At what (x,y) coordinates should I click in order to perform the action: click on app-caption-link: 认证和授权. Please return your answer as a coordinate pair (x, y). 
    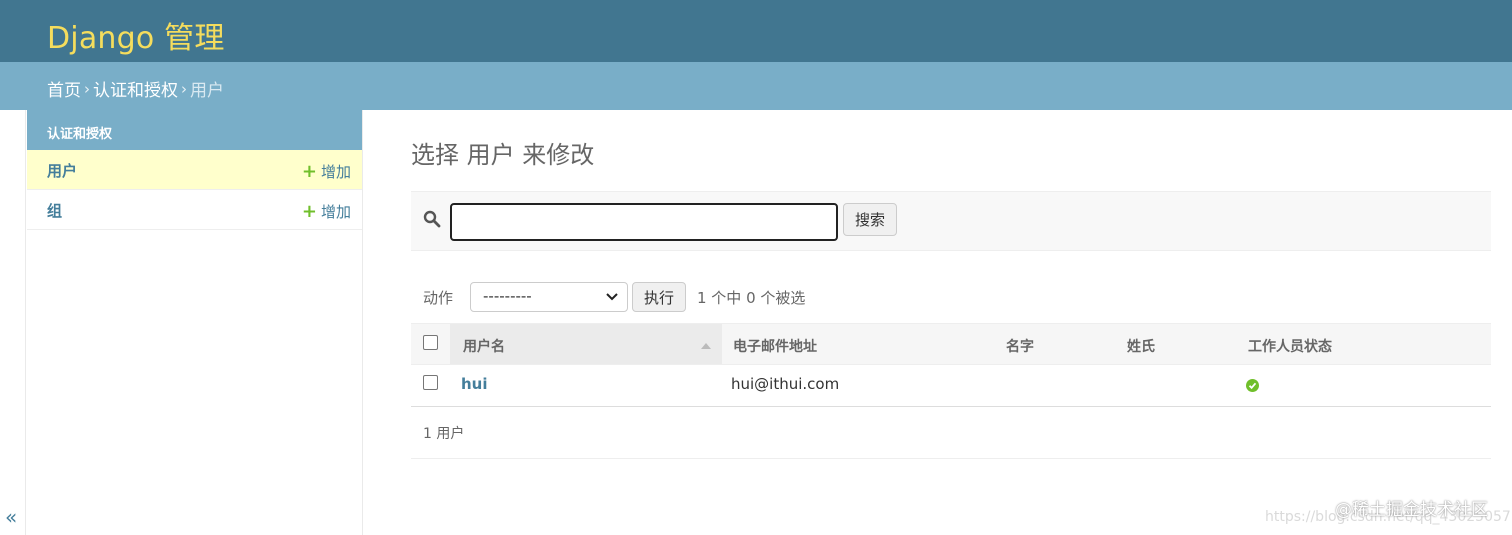
    Looking at the image, I should click on (194, 130).